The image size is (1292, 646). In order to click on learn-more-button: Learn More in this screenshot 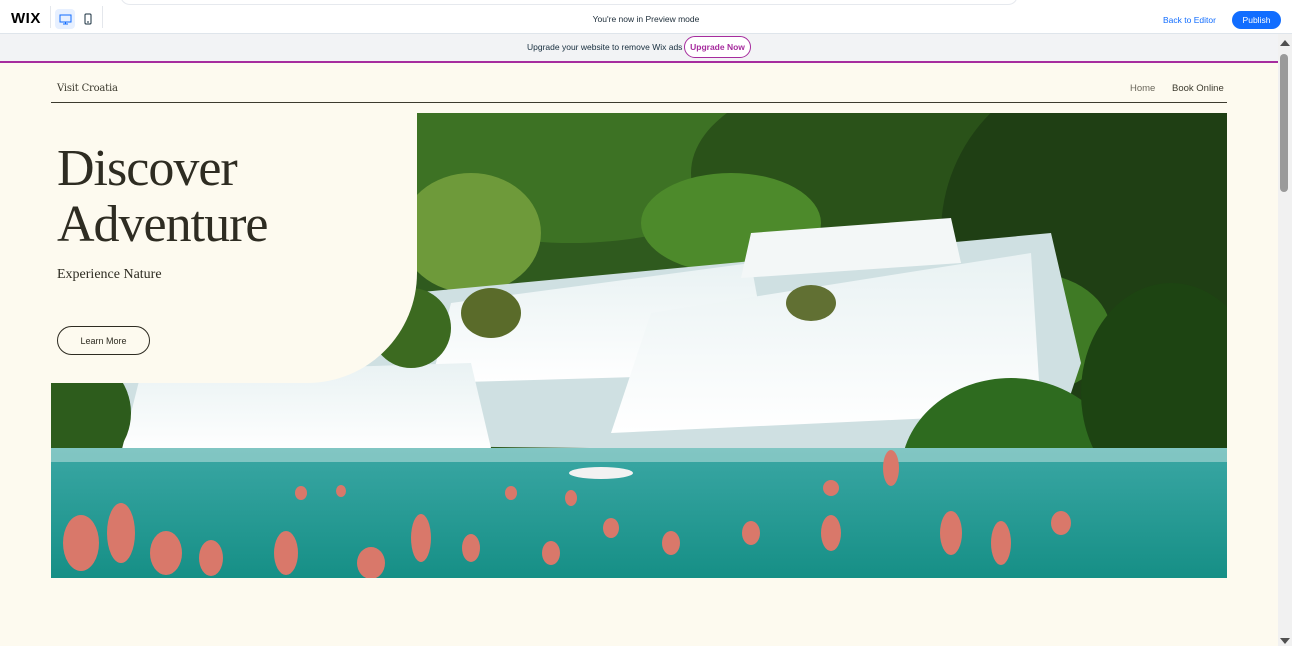, I will do `click(103, 340)`.